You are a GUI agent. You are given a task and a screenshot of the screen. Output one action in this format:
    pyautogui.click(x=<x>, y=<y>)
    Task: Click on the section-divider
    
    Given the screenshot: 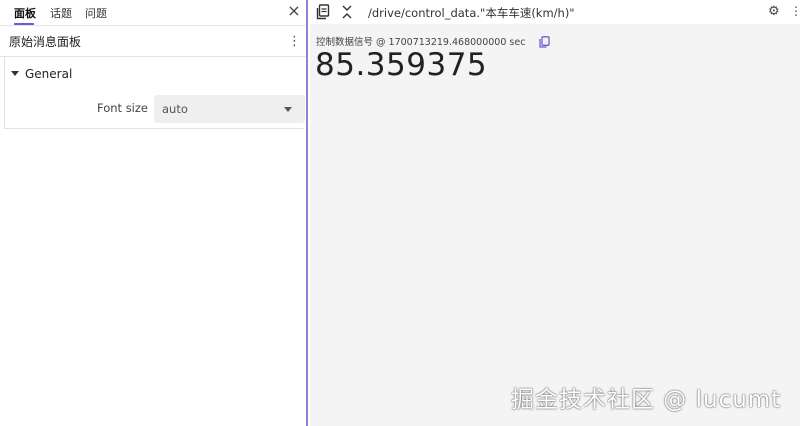 What is the action you would take?
    pyautogui.click(x=154, y=128)
    